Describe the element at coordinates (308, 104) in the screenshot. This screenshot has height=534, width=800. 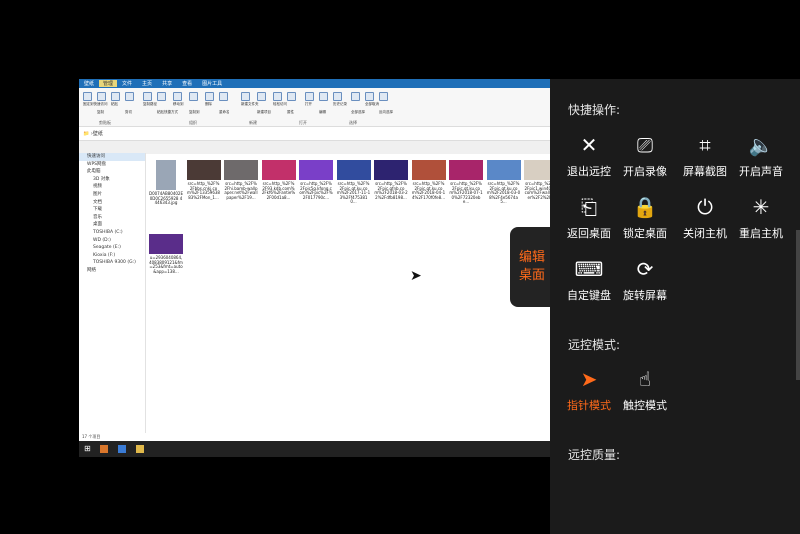
I see `ribbon-button-label: 打开` at that location.